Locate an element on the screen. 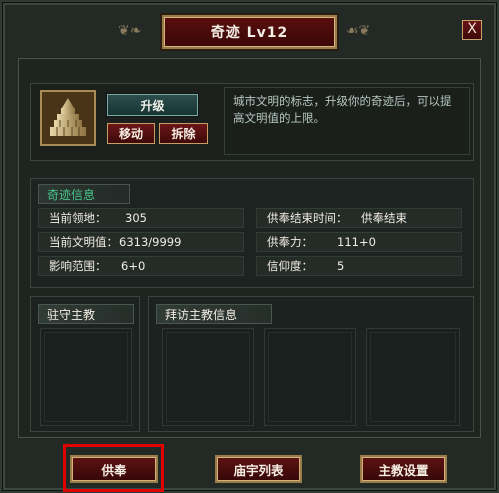 Image resolution: width=499 pixels, height=493 pixels. territory-label: 当前领地： is located at coordinates (78, 218).